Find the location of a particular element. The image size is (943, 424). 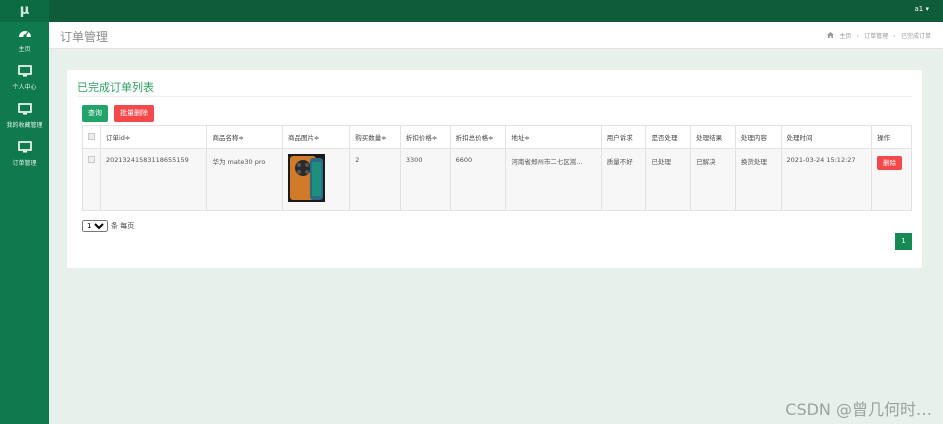

content-cell: 换货处理 is located at coordinates (758, 179).